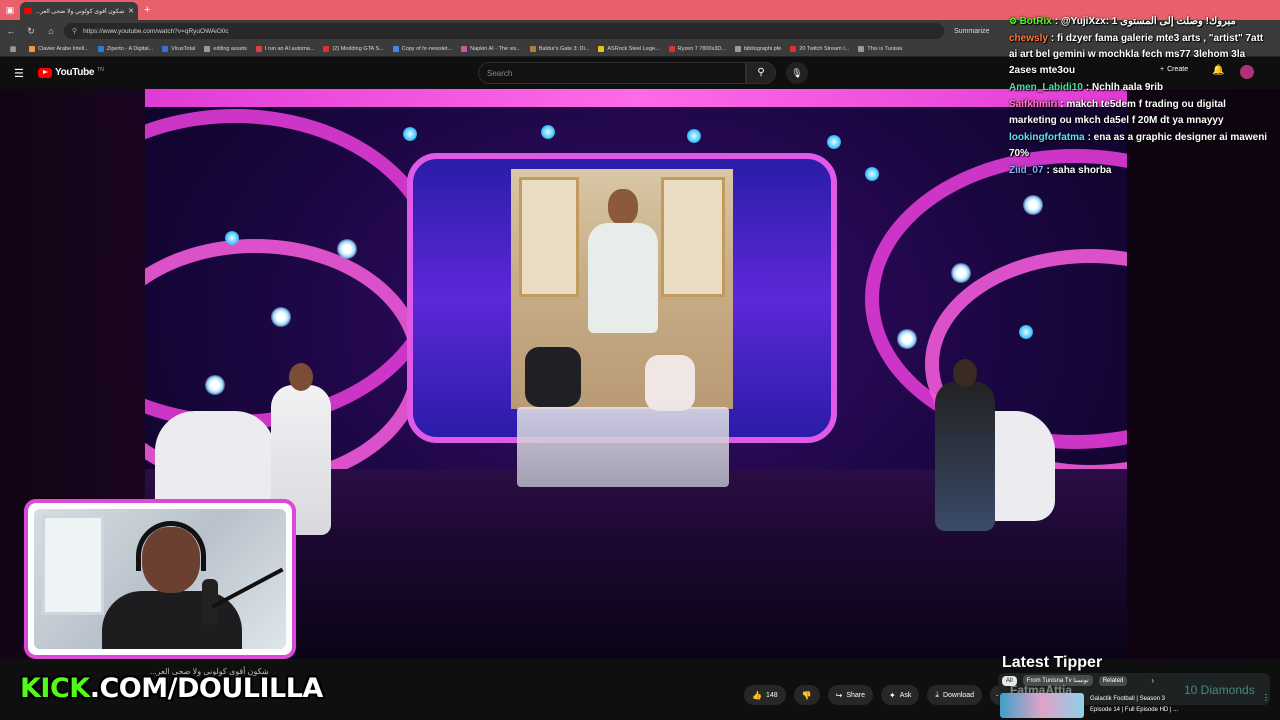 This screenshot has width=1280, height=720. I want to click on bookmark-label: editing assets, so click(230, 49).